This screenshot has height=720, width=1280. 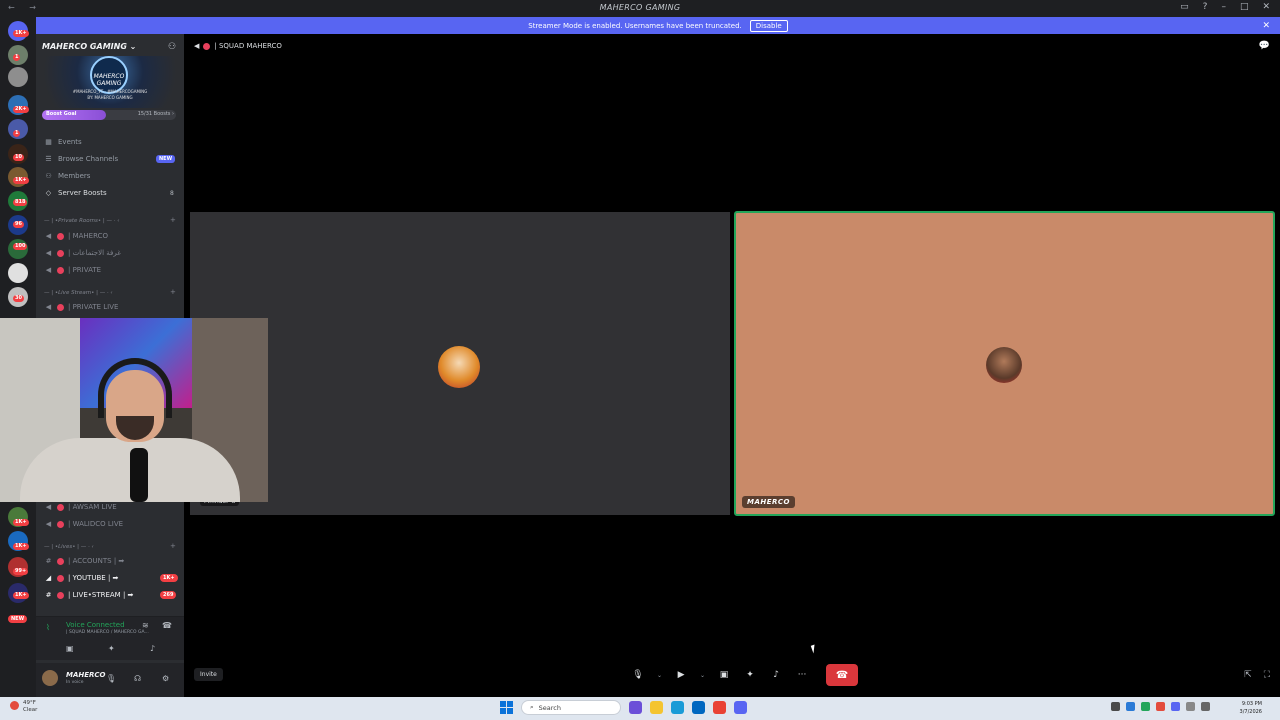 What do you see at coordinates (75, 193) in the screenshot?
I see `server-boosts-item: ◇ Server Boosts` at bounding box center [75, 193].